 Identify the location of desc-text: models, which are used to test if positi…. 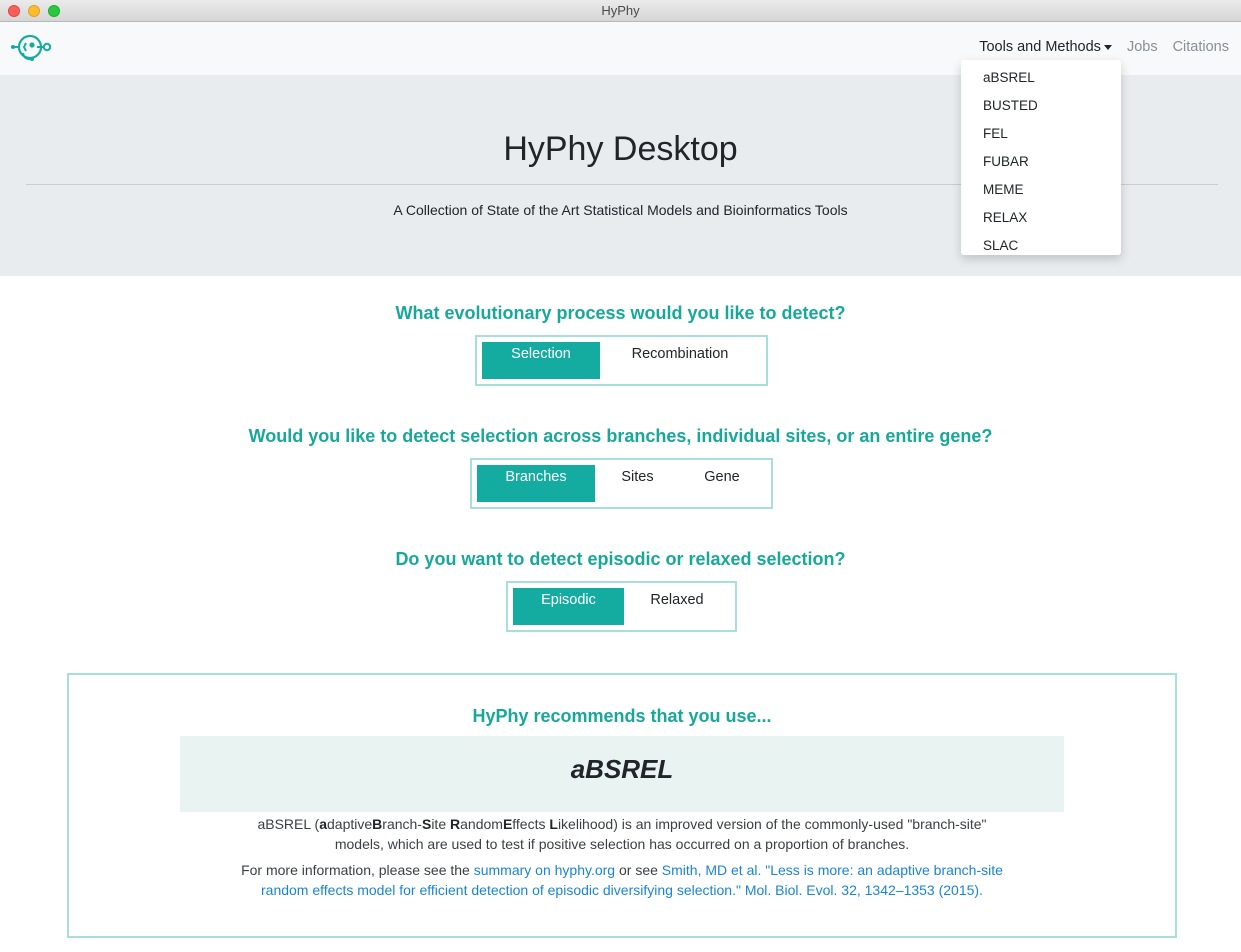
(622, 844).